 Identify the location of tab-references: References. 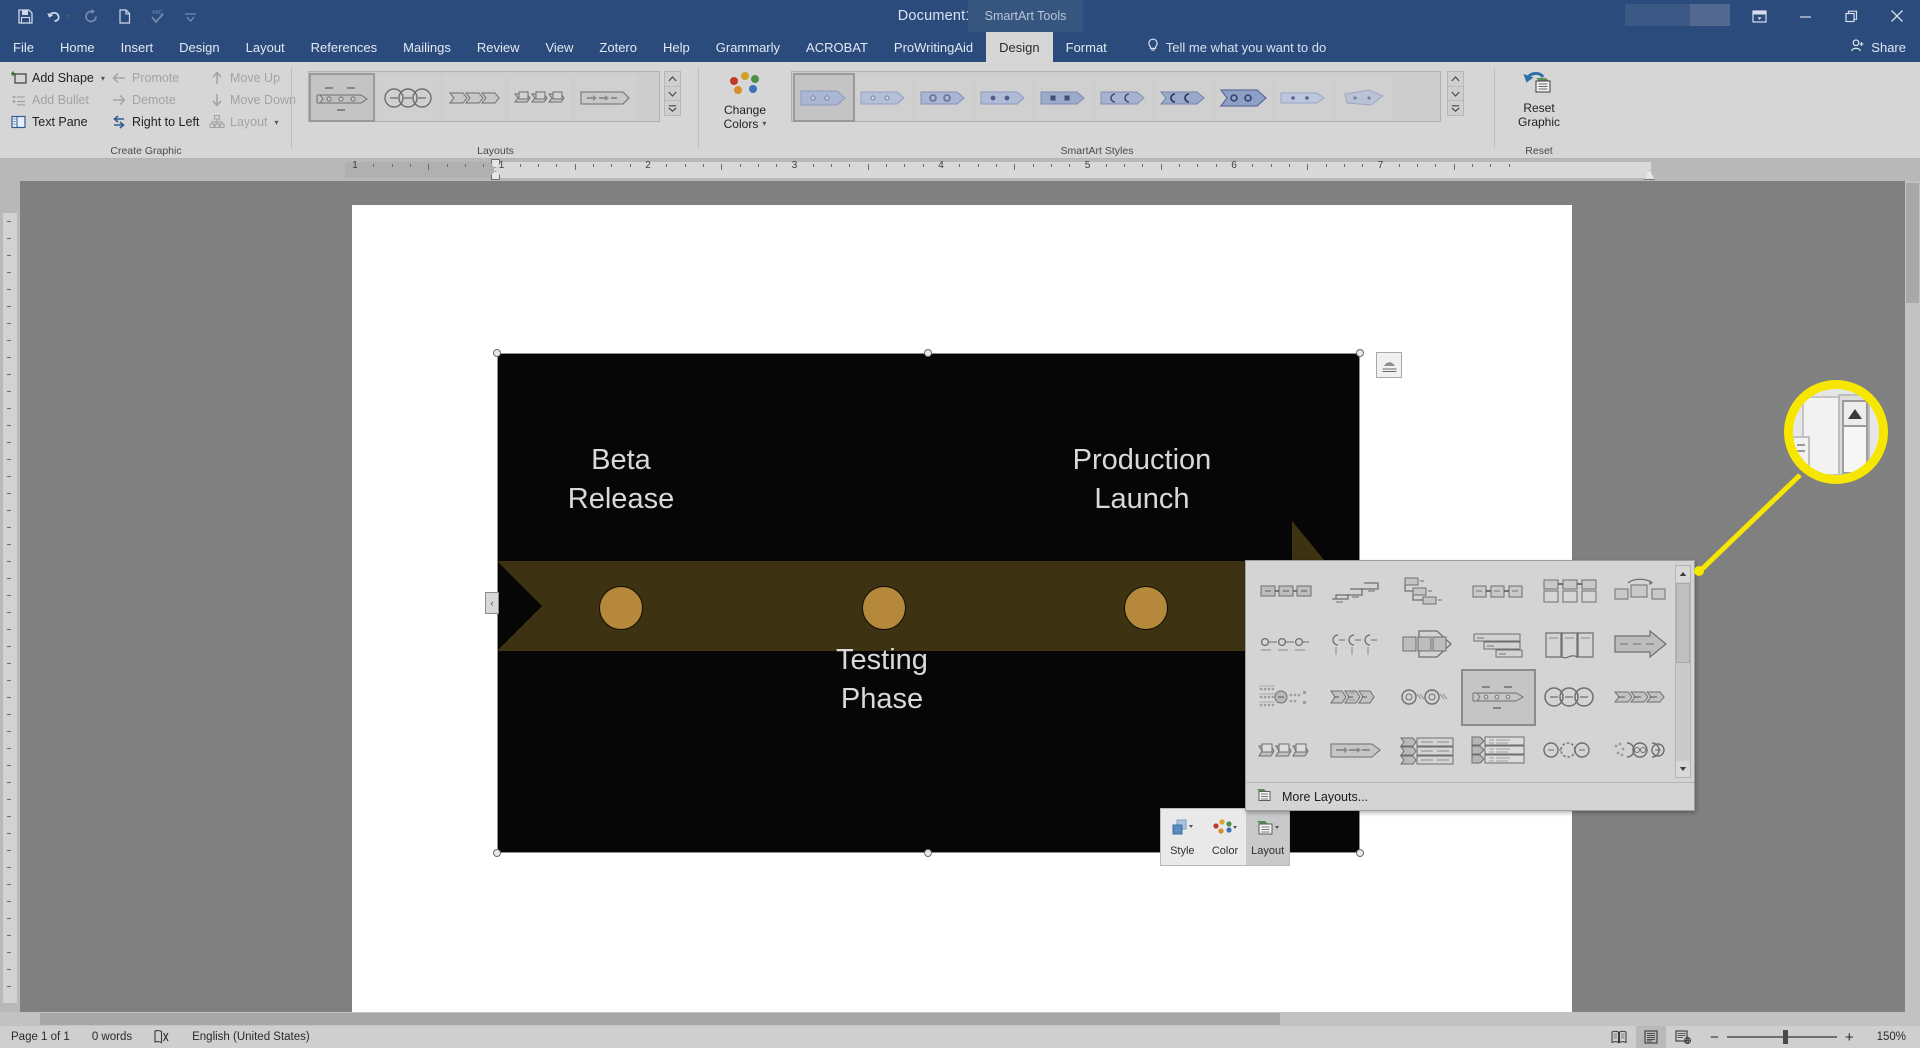
(344, 47).